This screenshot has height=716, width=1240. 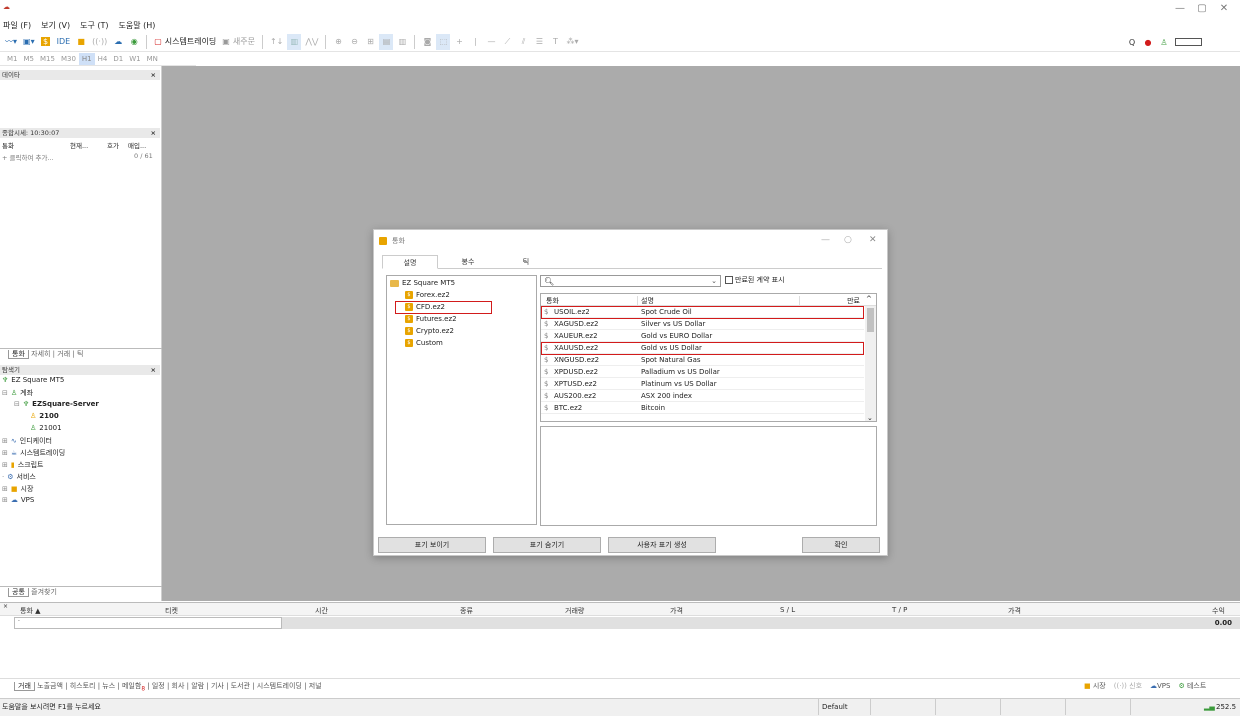 What do you see at coordinates (17, 25) in the screenshot?
I see `menu-file: 파일 (F)` at bounding box center [17, 25].